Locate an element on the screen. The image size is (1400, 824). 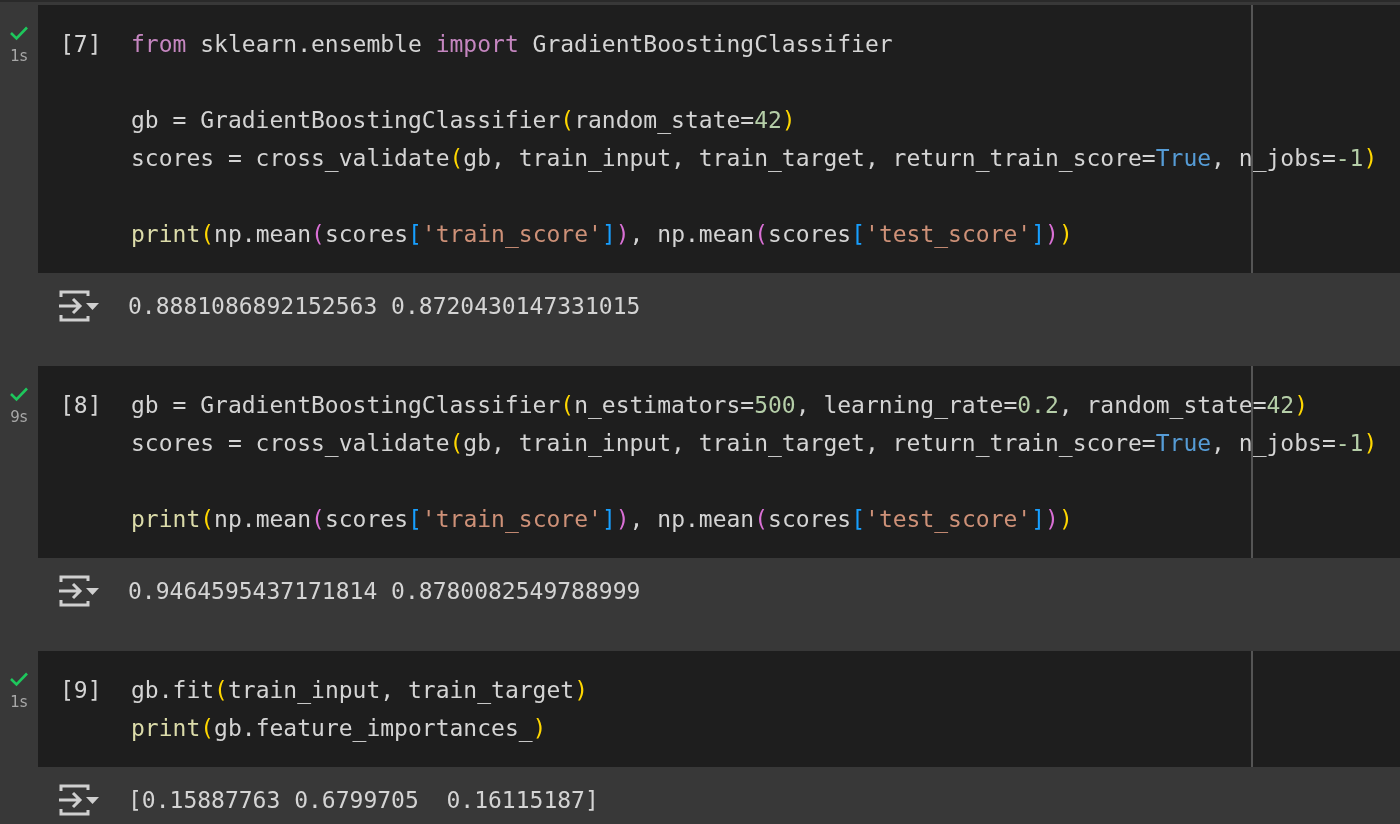
code-editor: [9] gb.fit(train_input, train_target) print(gb.feature_importances_) is located at coordinates (719, 709).